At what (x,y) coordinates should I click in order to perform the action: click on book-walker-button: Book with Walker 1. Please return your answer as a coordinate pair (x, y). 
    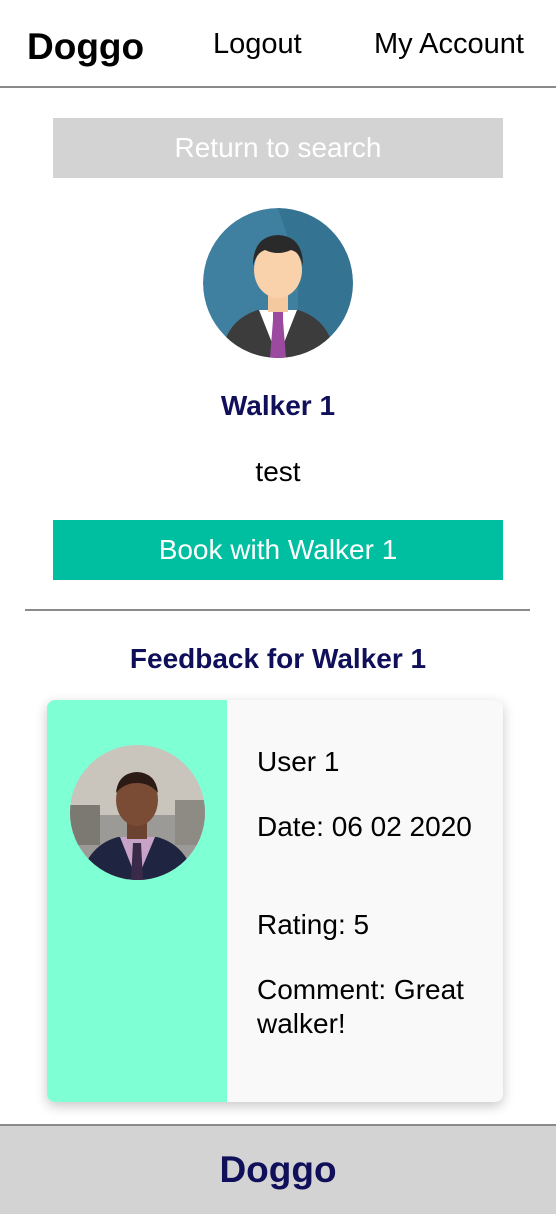
    Looking at the image, I should click on (278, 550).